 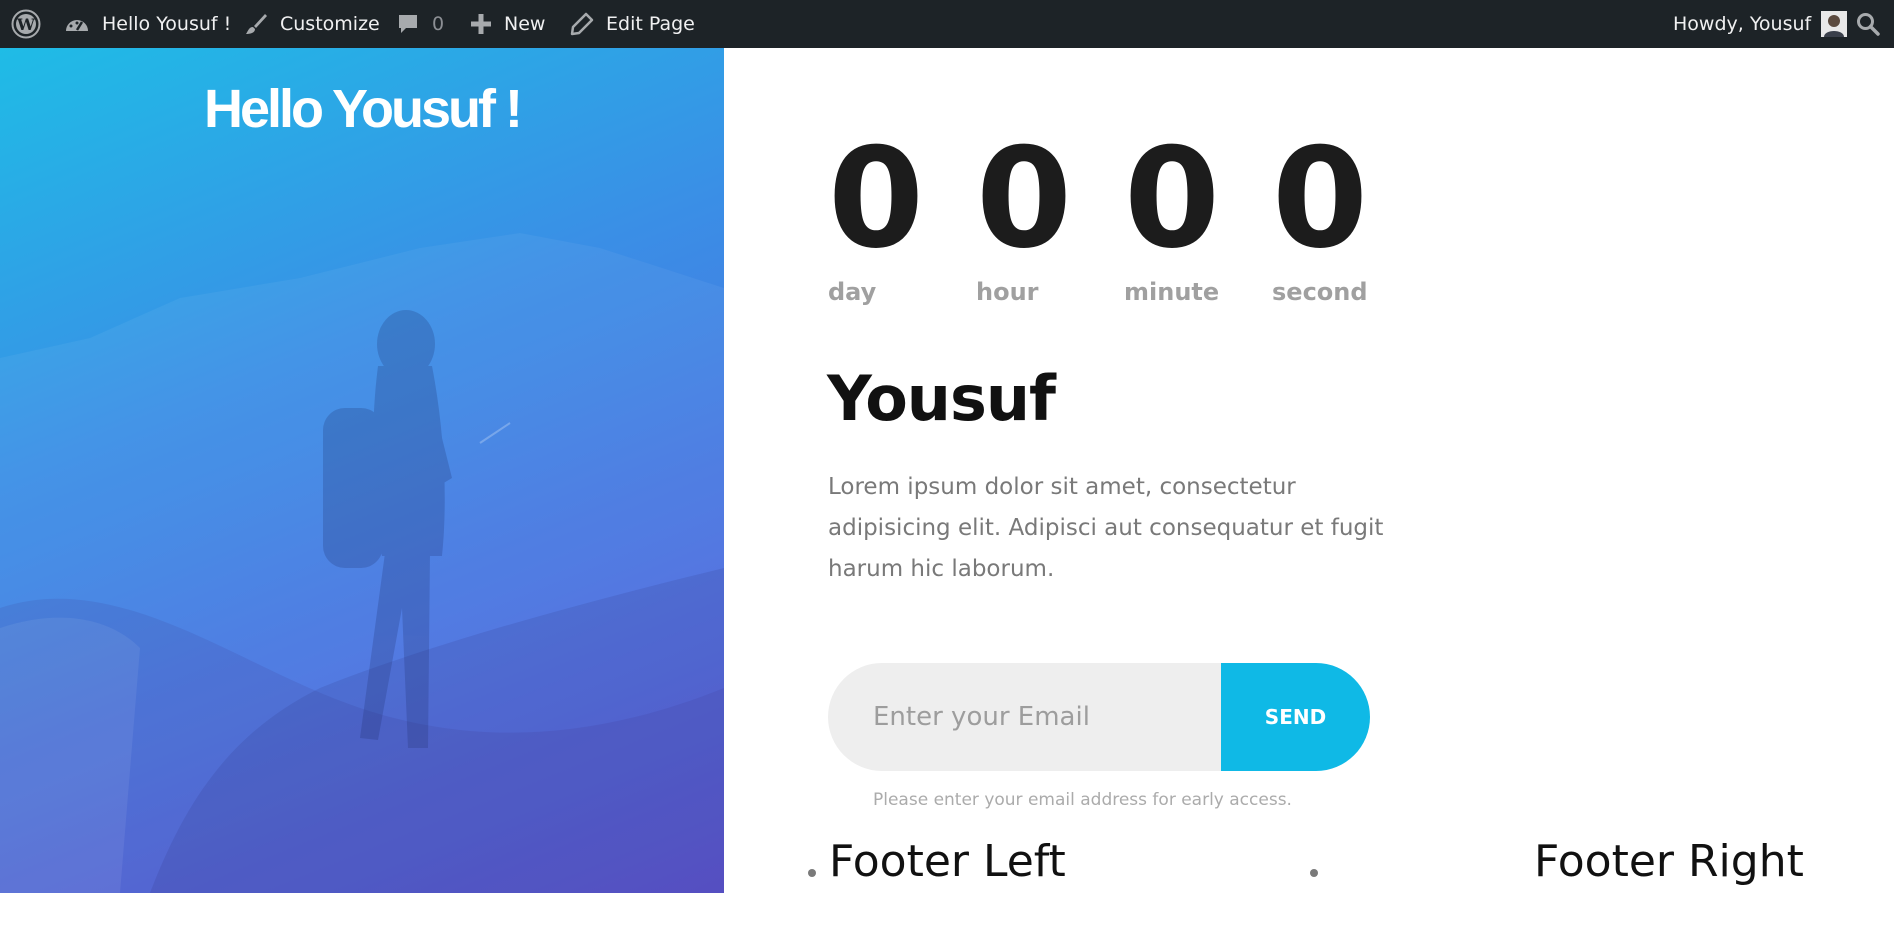 What do you see at coordinates (1742, 24) in the screenshot?
I see `greeting-label: Howdy, Yousuf` at bounding box center [1742, 24].